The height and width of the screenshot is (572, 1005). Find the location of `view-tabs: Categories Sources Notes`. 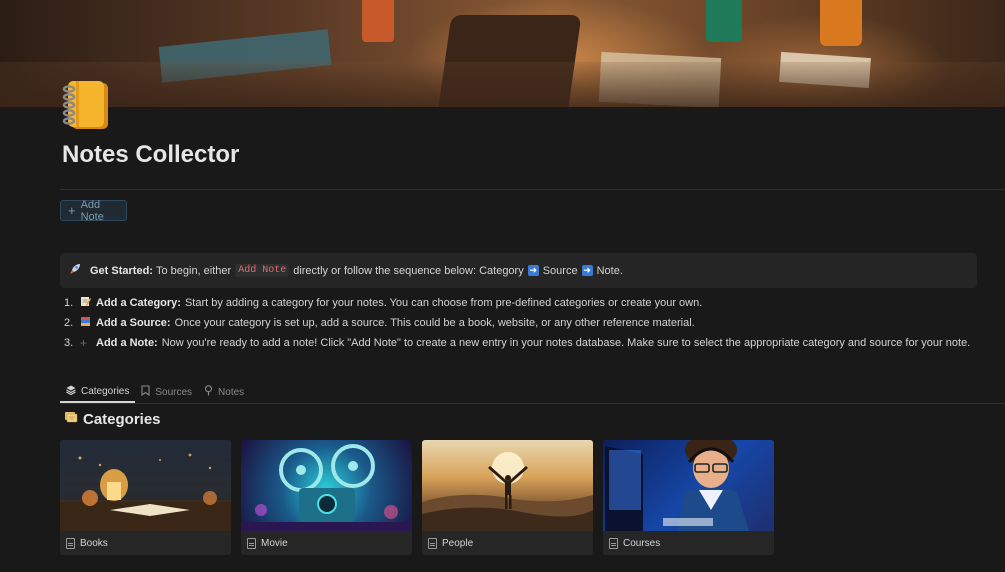

view-tabs: Categories Sources Notes is located at coordinates (155, 392).